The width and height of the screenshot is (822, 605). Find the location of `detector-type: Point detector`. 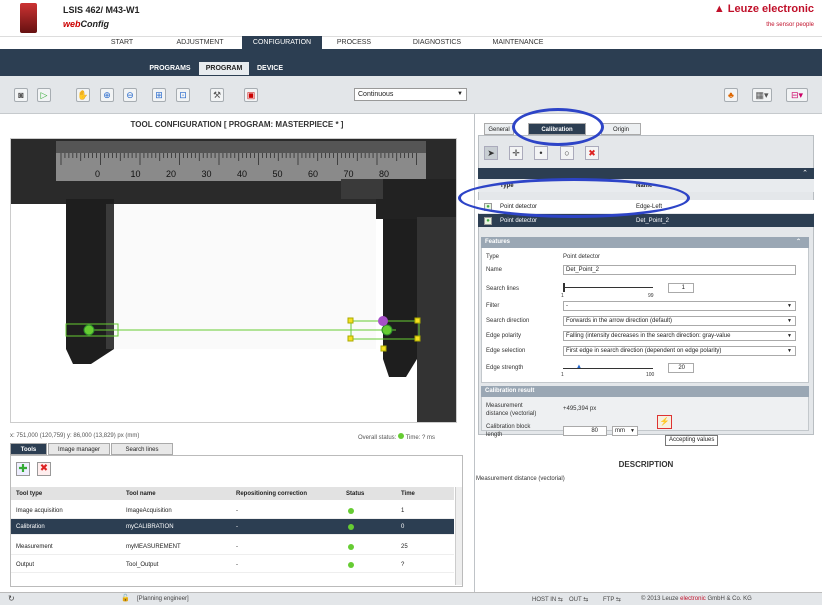

detector-type: Point detector is located at coordinates (519, 206).